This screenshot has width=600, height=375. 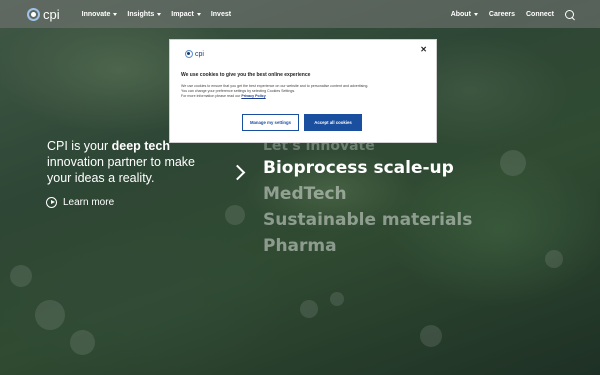 What do you see at coordinates (423, 49) in the screenshot?
I see `close-icon: ✕` at bounding box center [423, 49].